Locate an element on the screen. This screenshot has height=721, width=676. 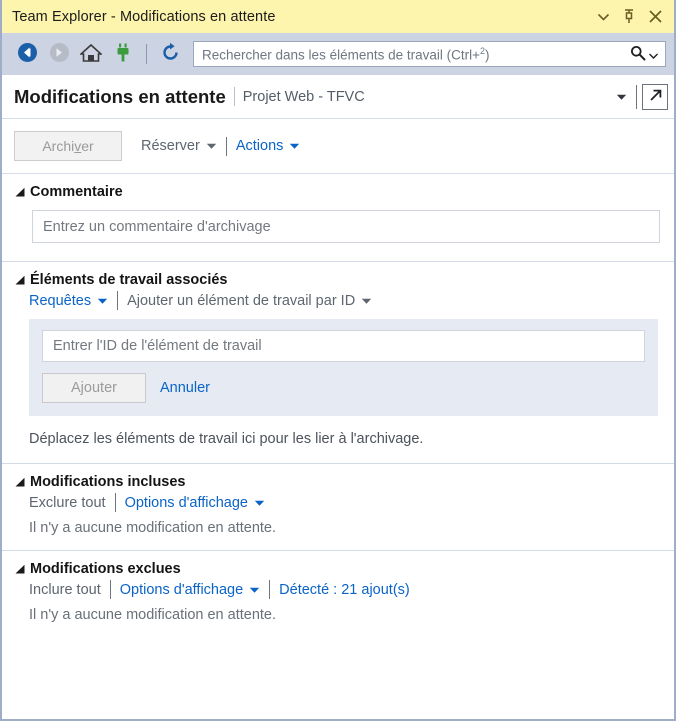
action-bar: Archiver Réserver Actions is located at coordinates (338, 146).